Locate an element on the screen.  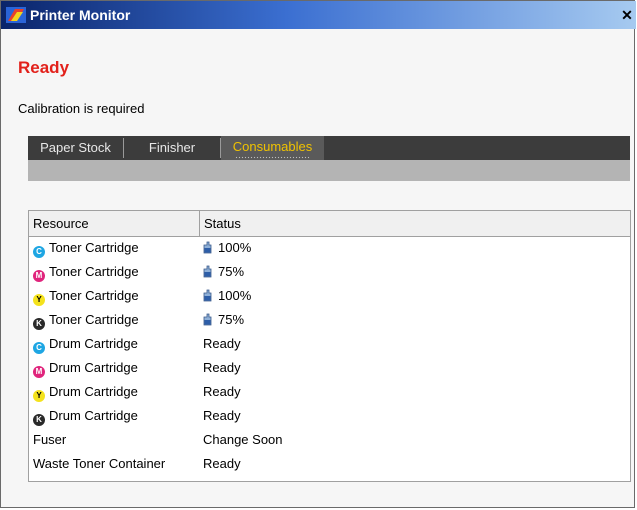
status-value: Change Soon is located at coordinates (243, 439).